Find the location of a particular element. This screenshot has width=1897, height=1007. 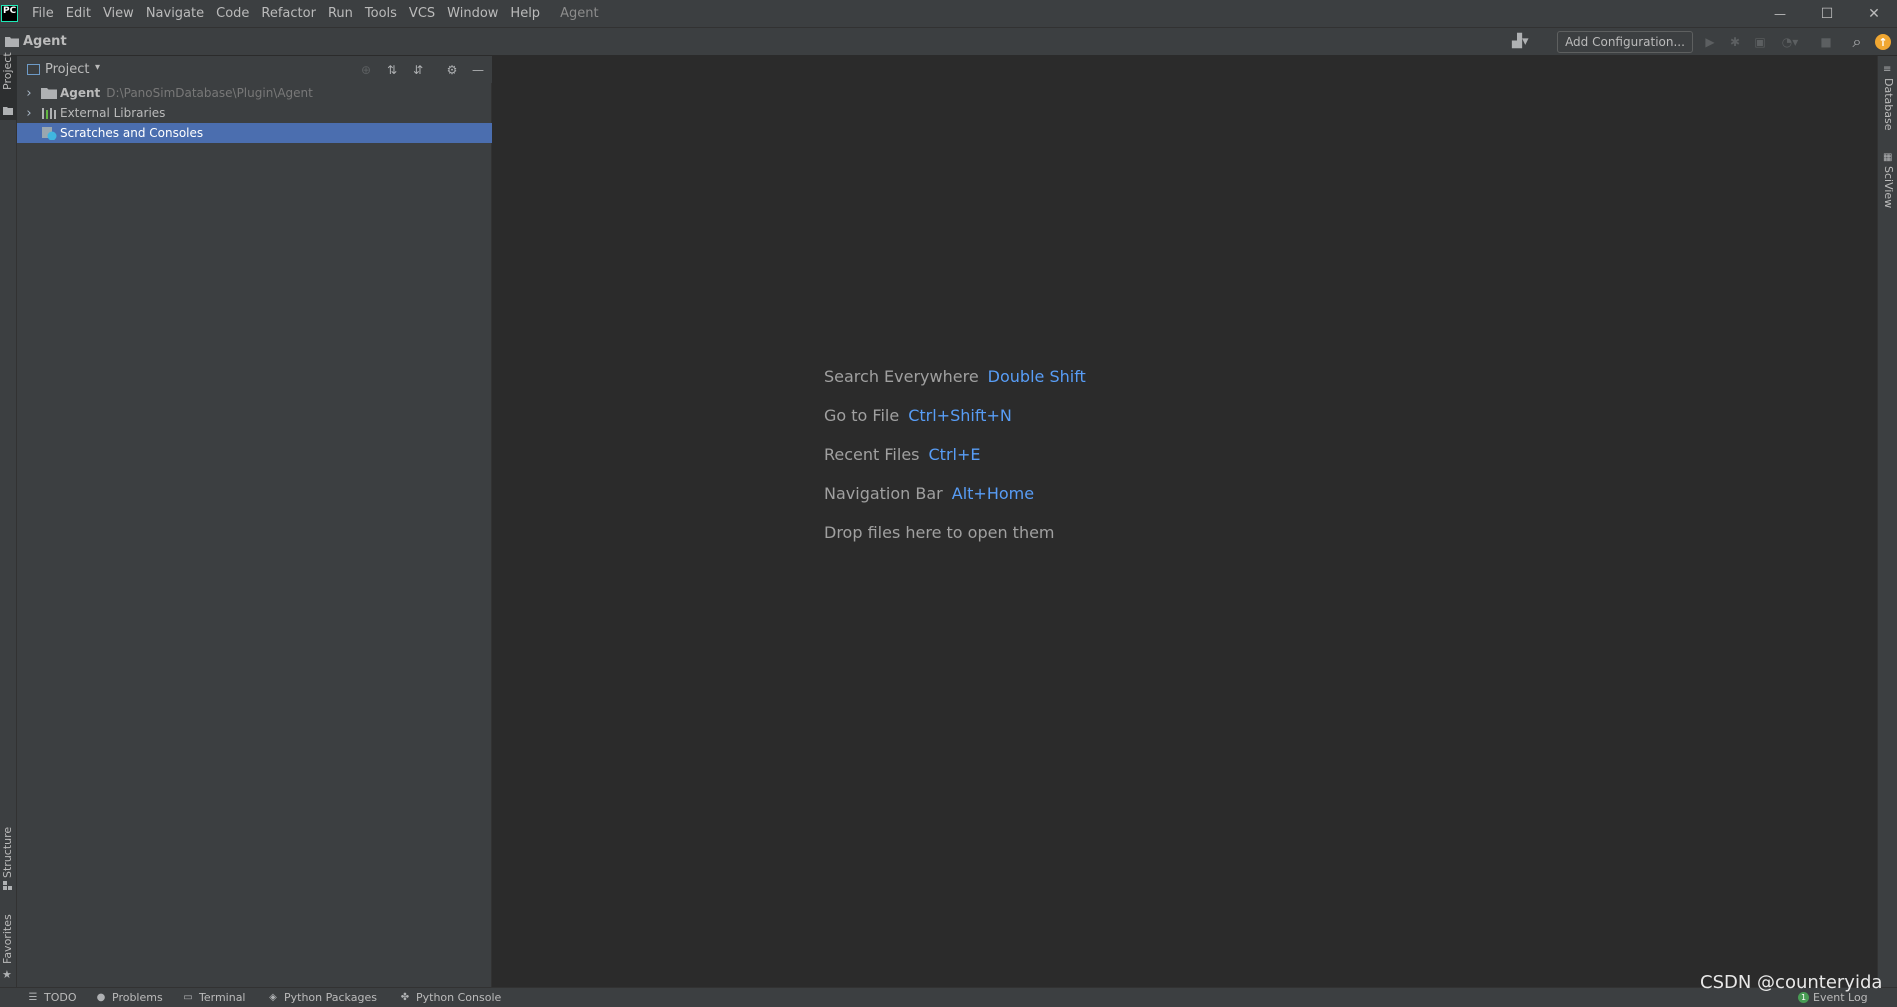

terminal-icon: ▭ is located at coordinates (188, 997).